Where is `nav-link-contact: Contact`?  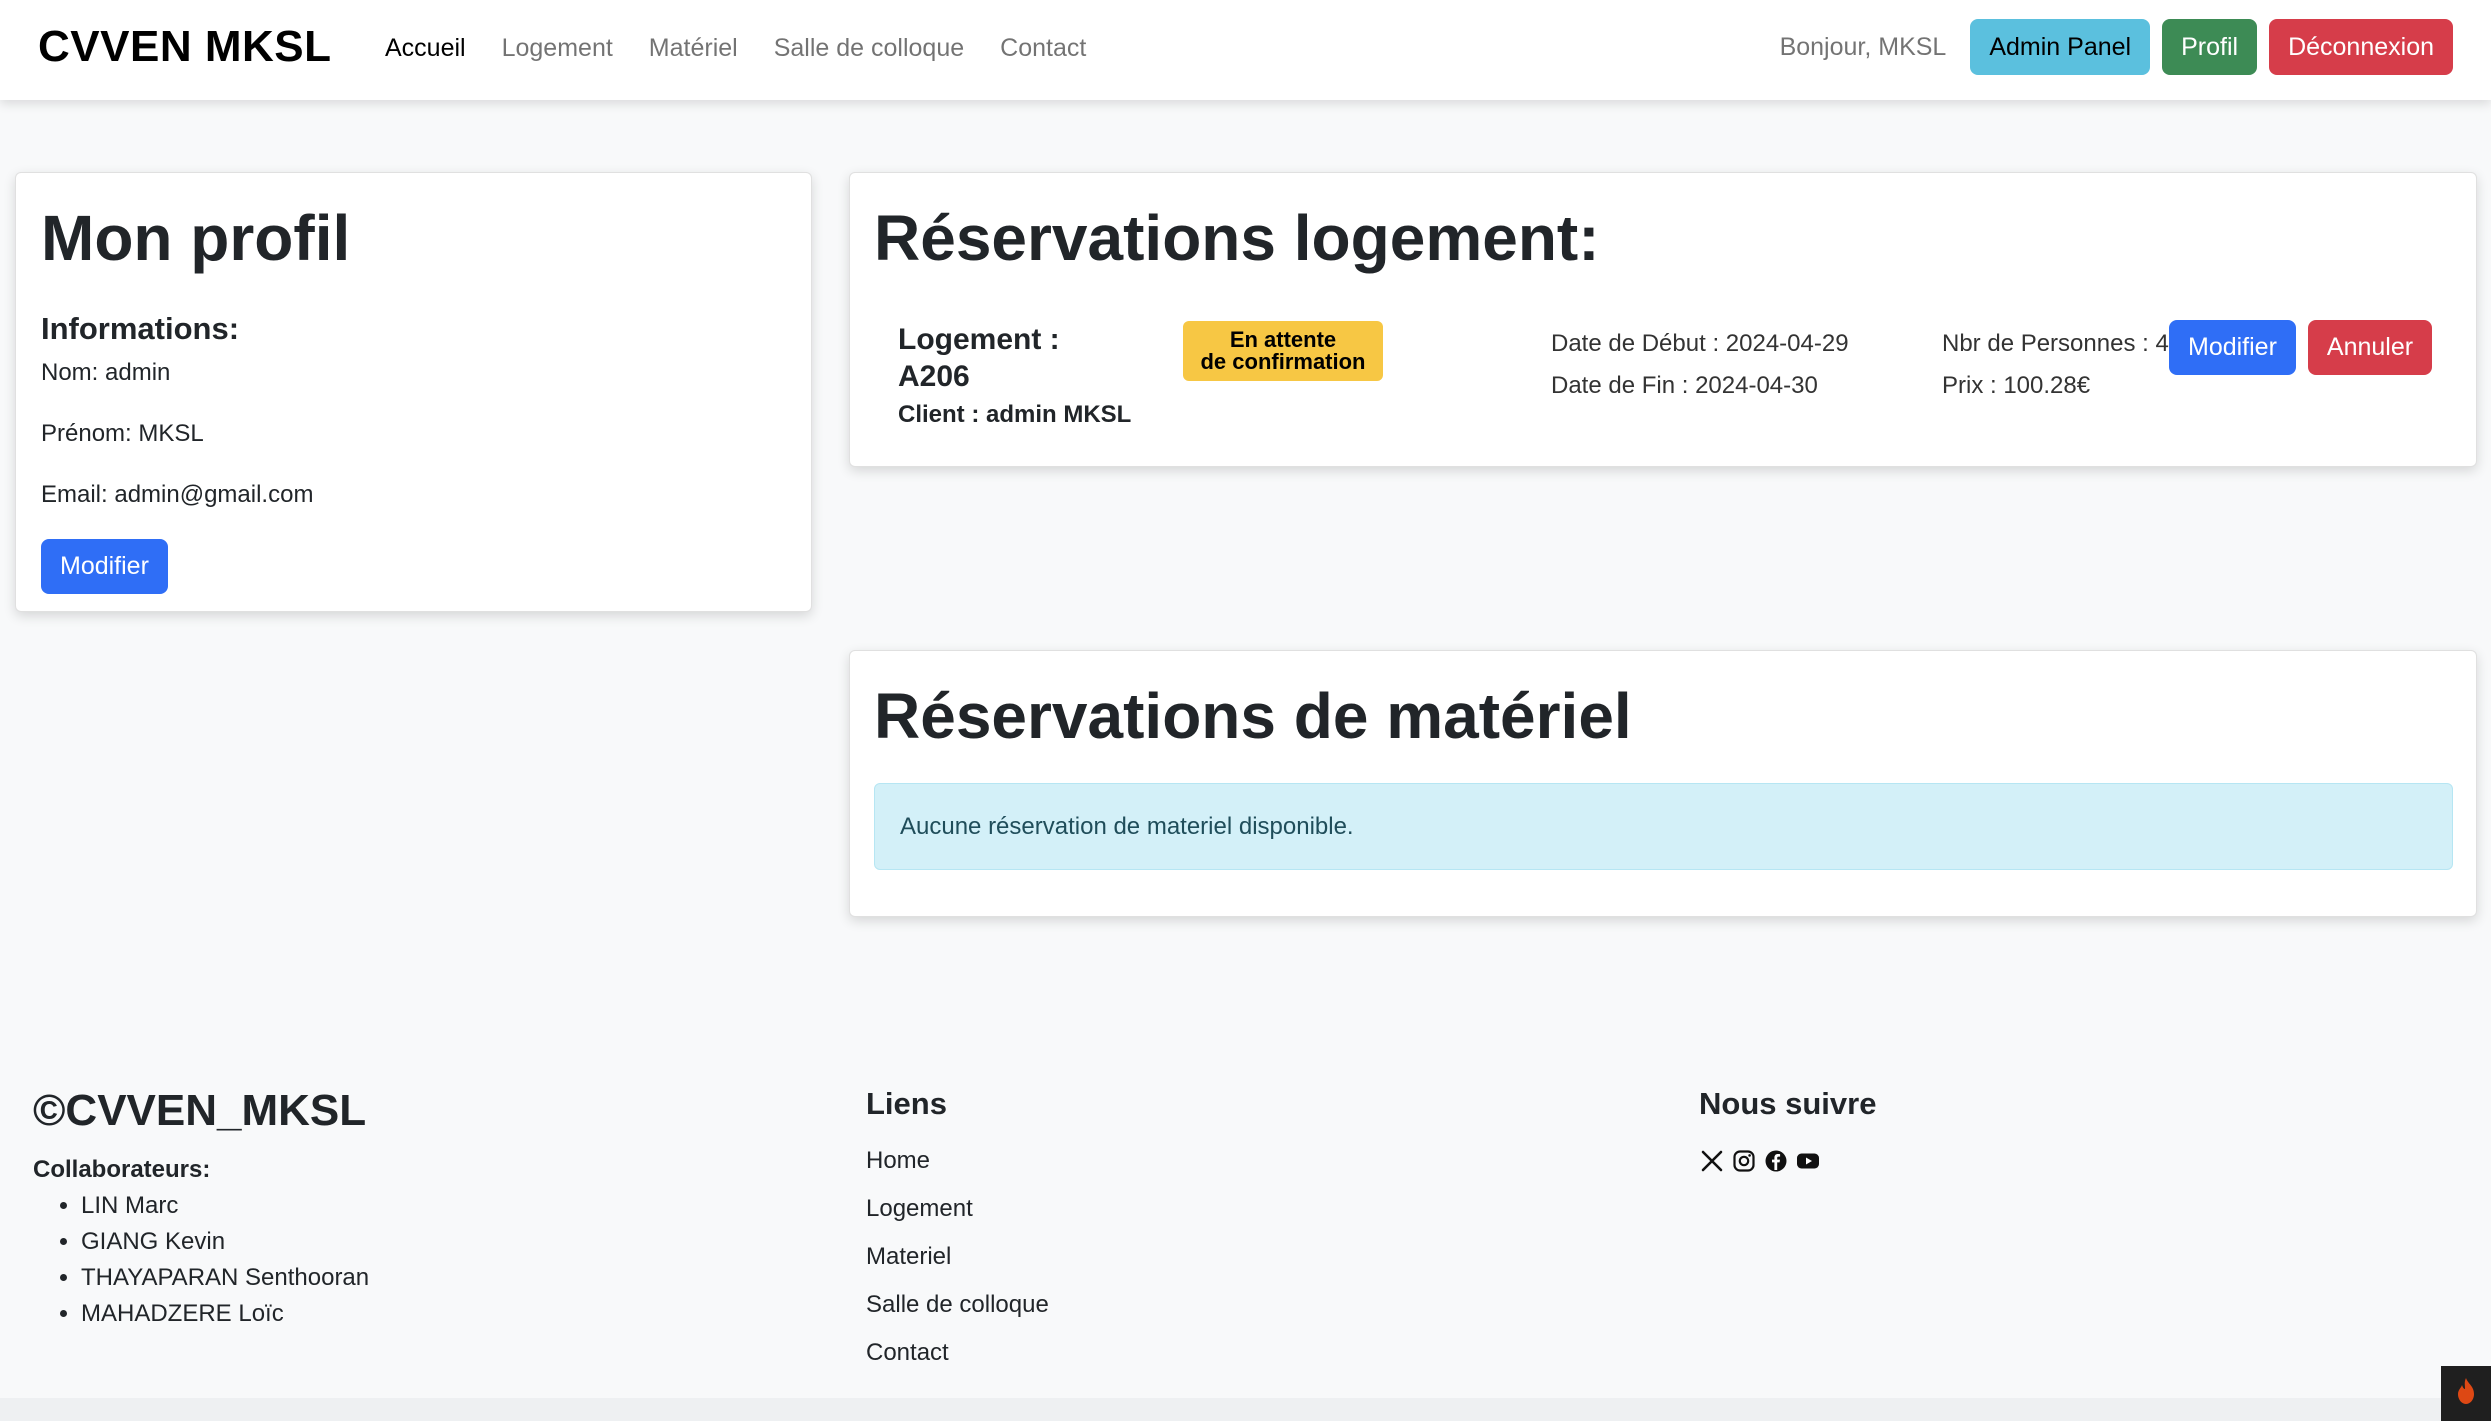 nav-link-contact: Contact is located at coordinates (1043, 48).